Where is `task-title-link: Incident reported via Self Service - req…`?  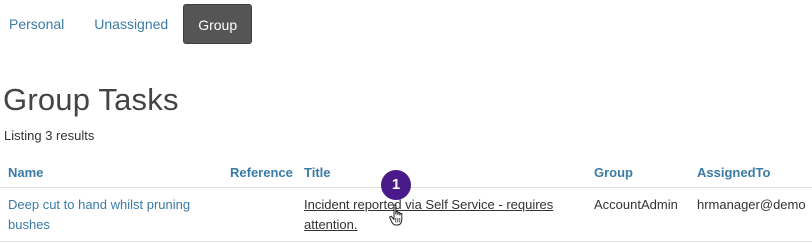
task-title-link: Incident reported via Self Service - req… is located at coordinates (428, 214).